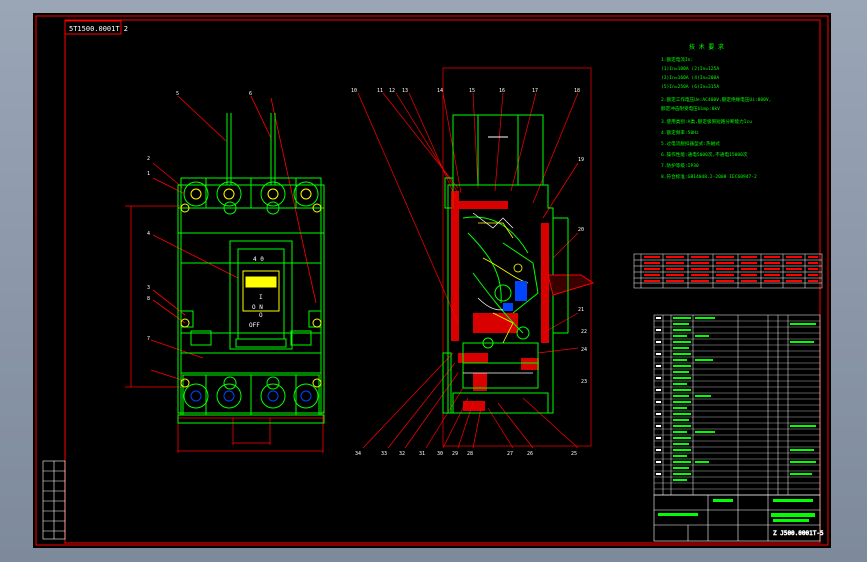 This screenshot has width=867, height=562. What do you see at coordinates (690, 87) in the screenshot?
I see `note-line: (5)In=250A (6)In=315A` at bounding box center [690, 87].